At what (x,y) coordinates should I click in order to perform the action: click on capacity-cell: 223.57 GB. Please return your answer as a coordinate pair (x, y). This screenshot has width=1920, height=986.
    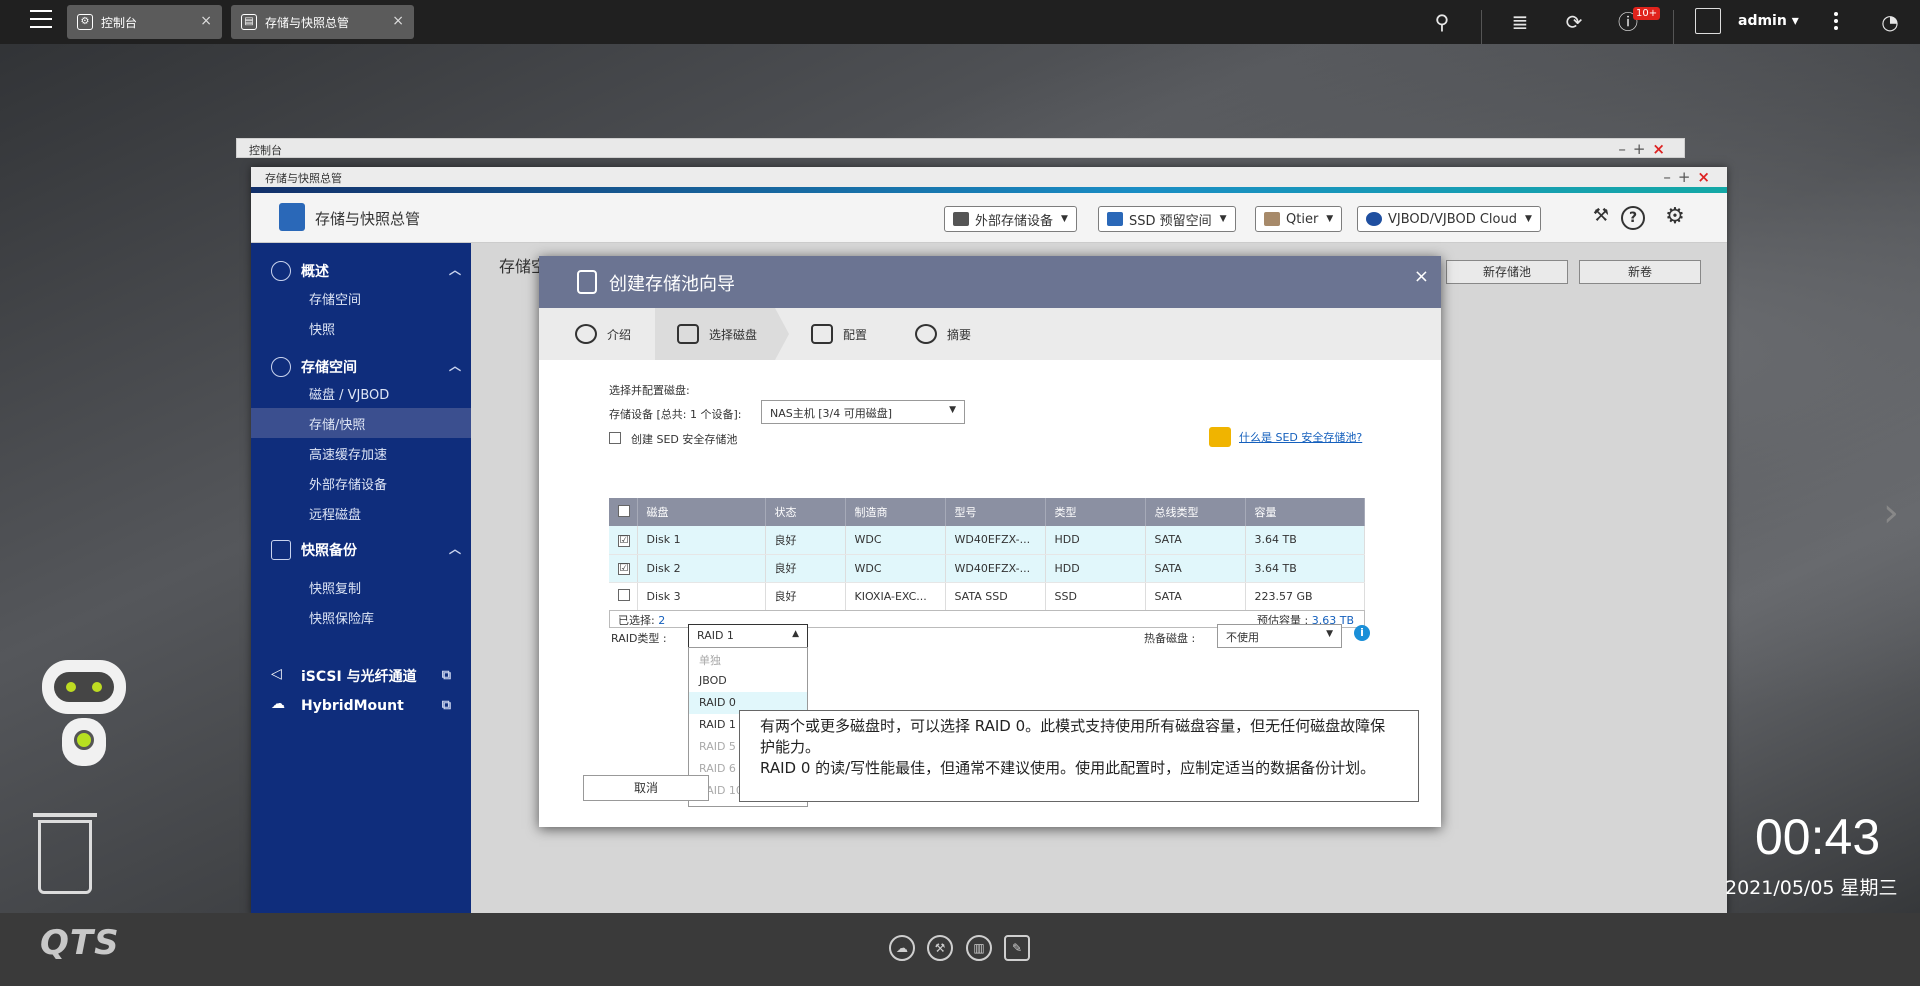
    Looking at the image, I should click on (1305, 596).